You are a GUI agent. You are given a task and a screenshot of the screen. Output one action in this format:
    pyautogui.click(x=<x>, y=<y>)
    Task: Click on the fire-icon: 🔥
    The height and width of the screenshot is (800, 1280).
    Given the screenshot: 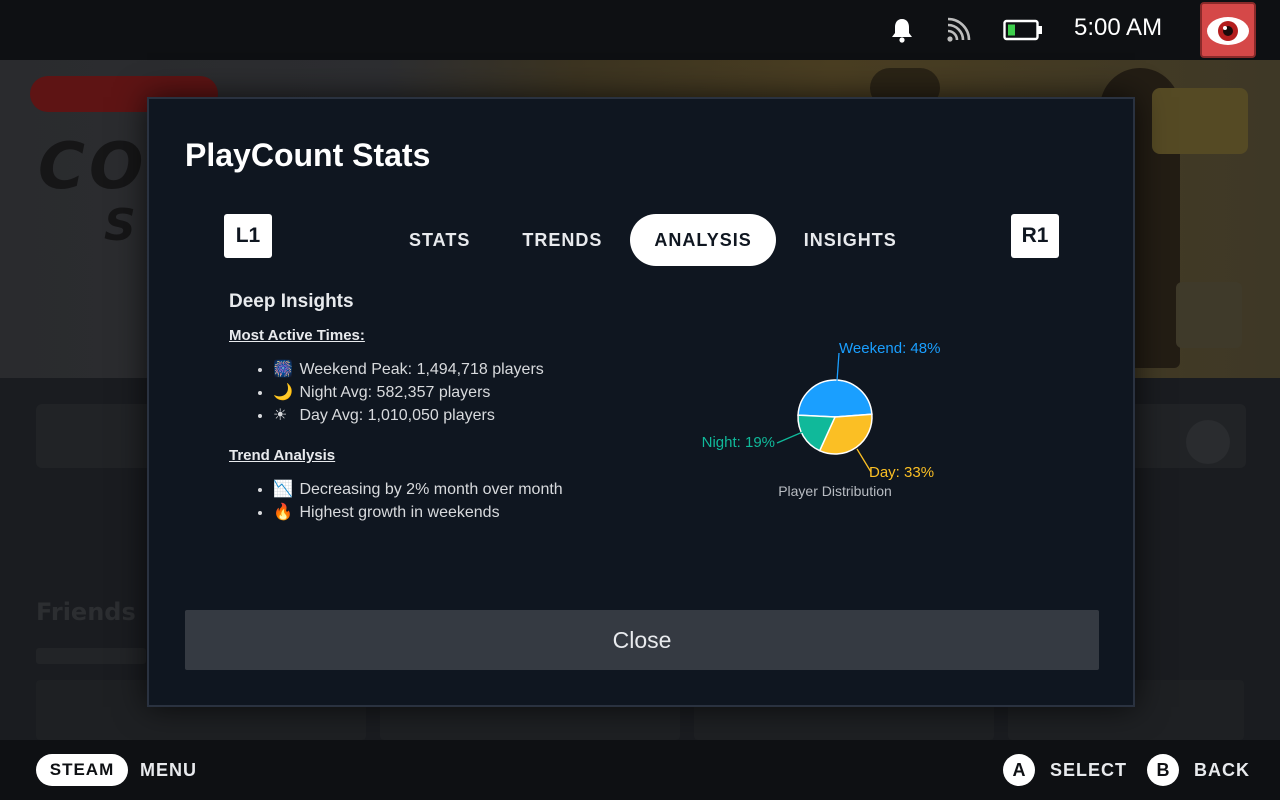 What is the action you would take?
    pyautogui.click(x=283, y=512)
    